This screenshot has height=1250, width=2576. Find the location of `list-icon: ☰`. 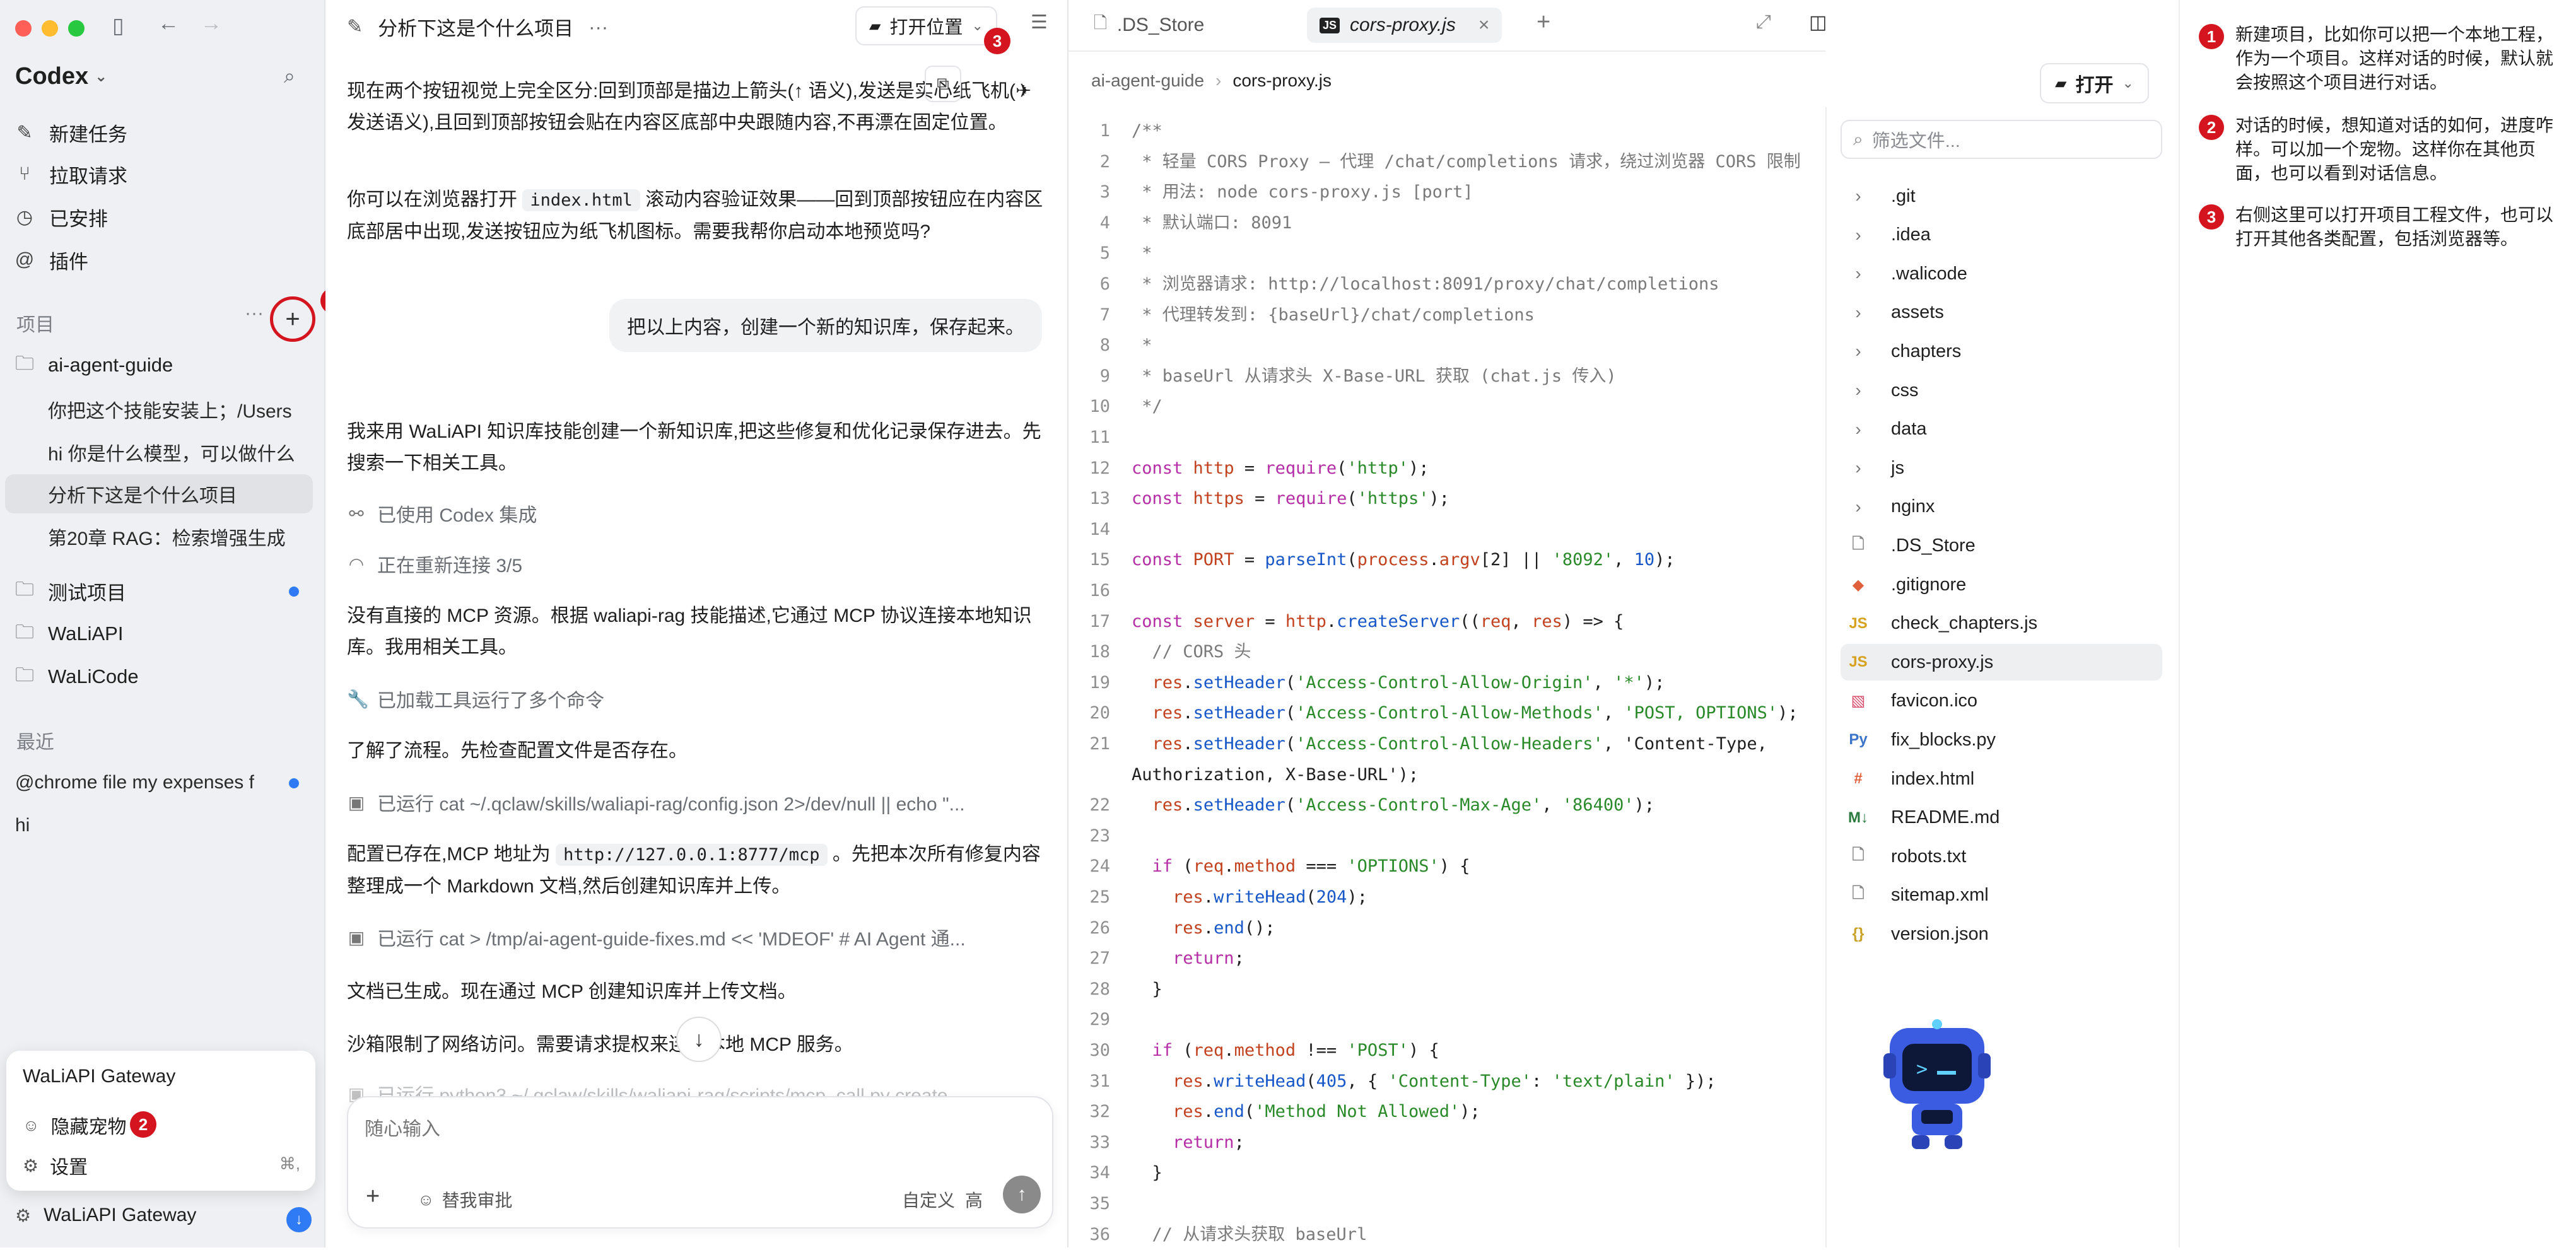

list-icon: ☰ is located at coordinates (1039, 22).